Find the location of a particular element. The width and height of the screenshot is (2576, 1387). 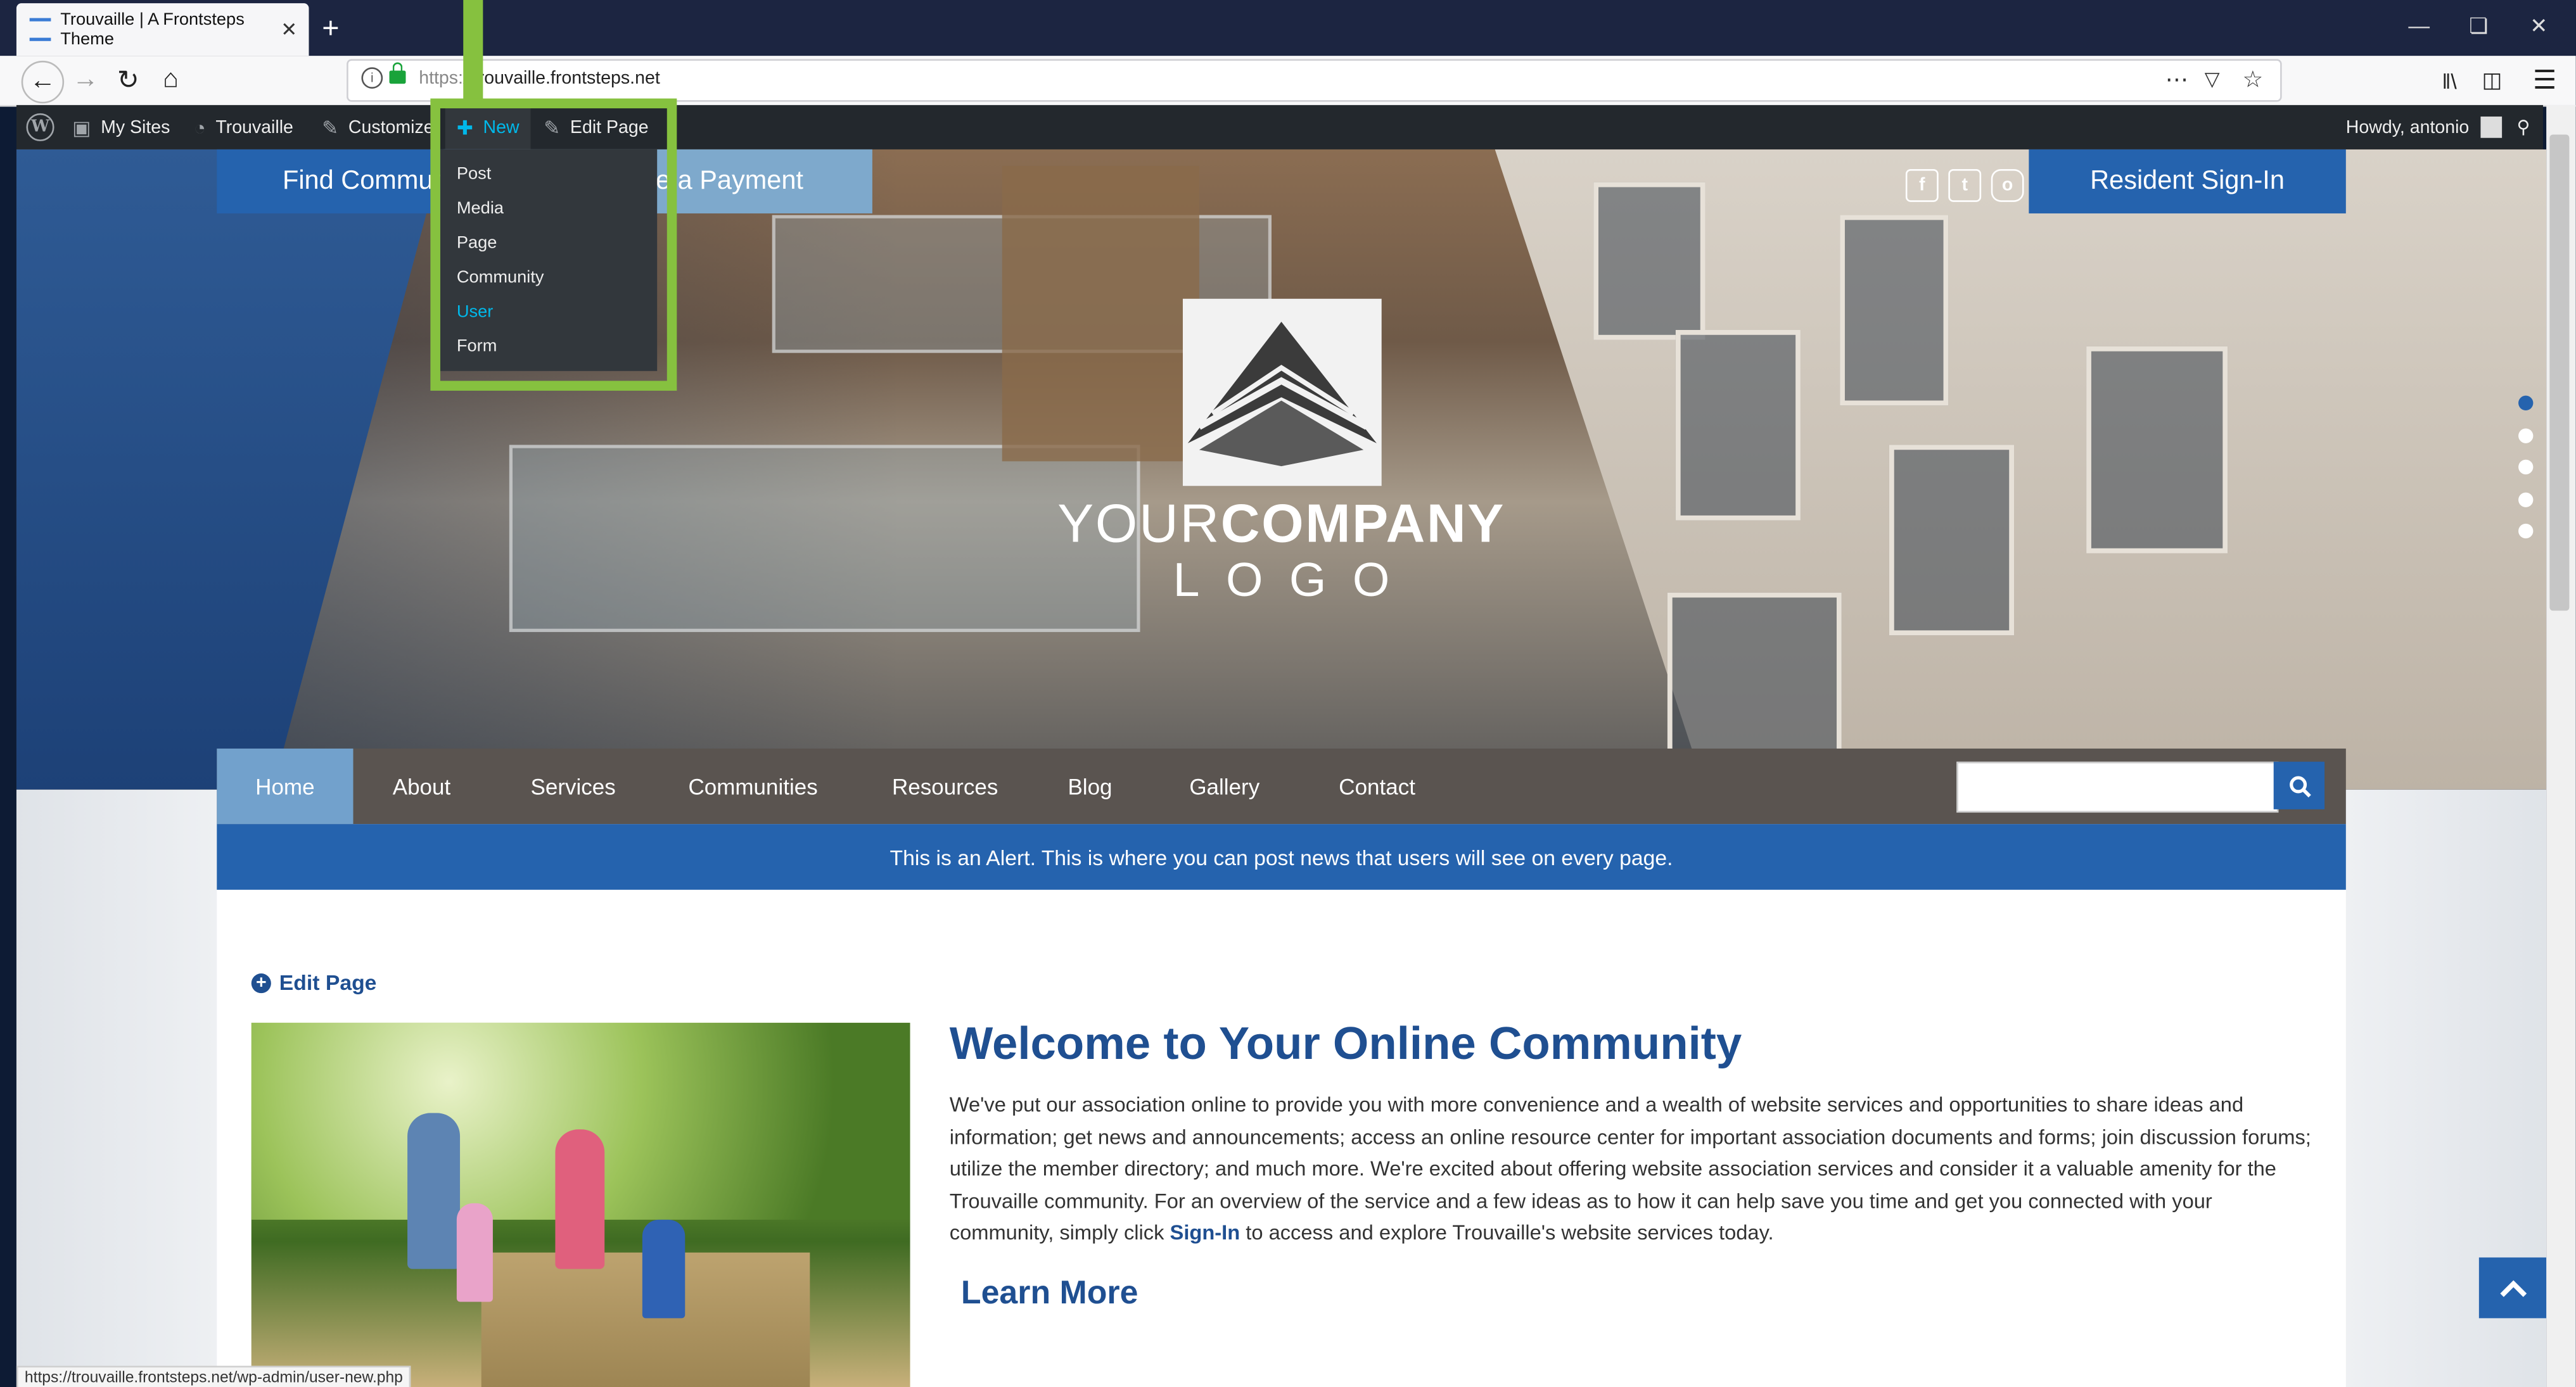

site-name-label: Trouvaille is located at coordinates (254, 127).